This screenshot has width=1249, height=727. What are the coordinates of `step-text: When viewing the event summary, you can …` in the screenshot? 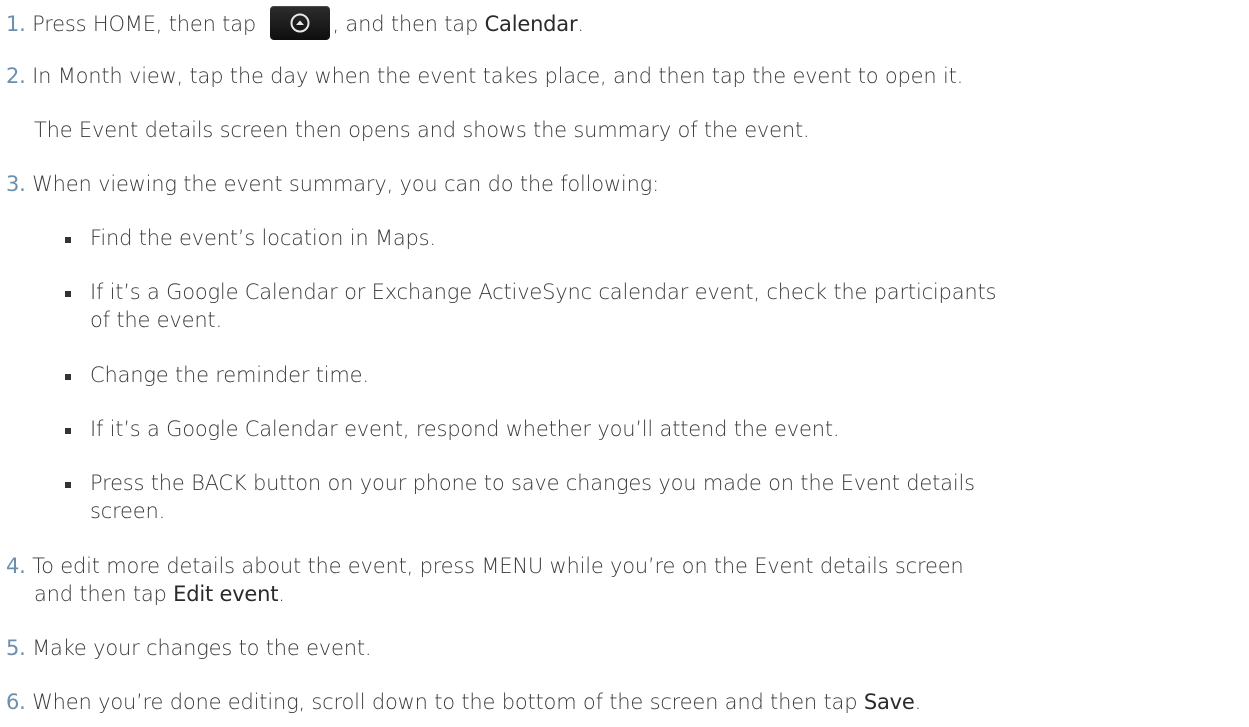 It's located at (342, 184).